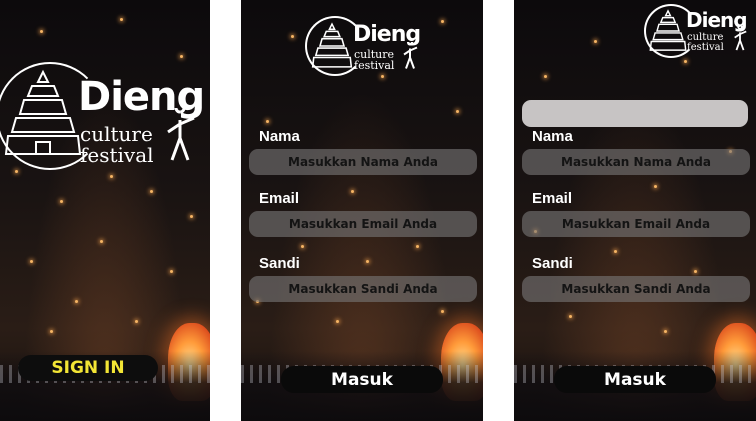 Image resolution: width=756 pixels, height=421 pixels. What do you see at coordinates (88, 368) in the screenshot?
I see `sign-in-button: SIGN IN` at bounding box center [88, 368].